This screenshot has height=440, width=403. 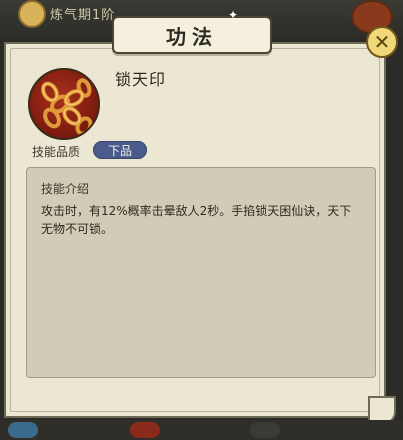 What do you see at coordinates (64, 104) in the screenshot?
I see `skill-icon` at bounding box center [64, 104].